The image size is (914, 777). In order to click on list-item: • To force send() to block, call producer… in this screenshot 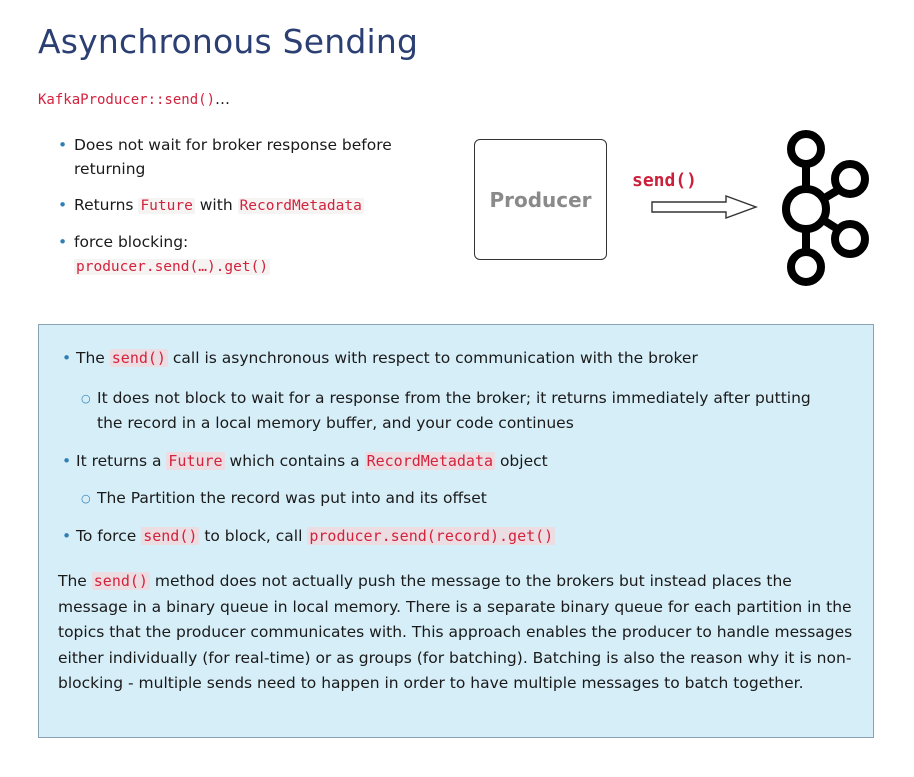, I will do `click(459, 536)`.